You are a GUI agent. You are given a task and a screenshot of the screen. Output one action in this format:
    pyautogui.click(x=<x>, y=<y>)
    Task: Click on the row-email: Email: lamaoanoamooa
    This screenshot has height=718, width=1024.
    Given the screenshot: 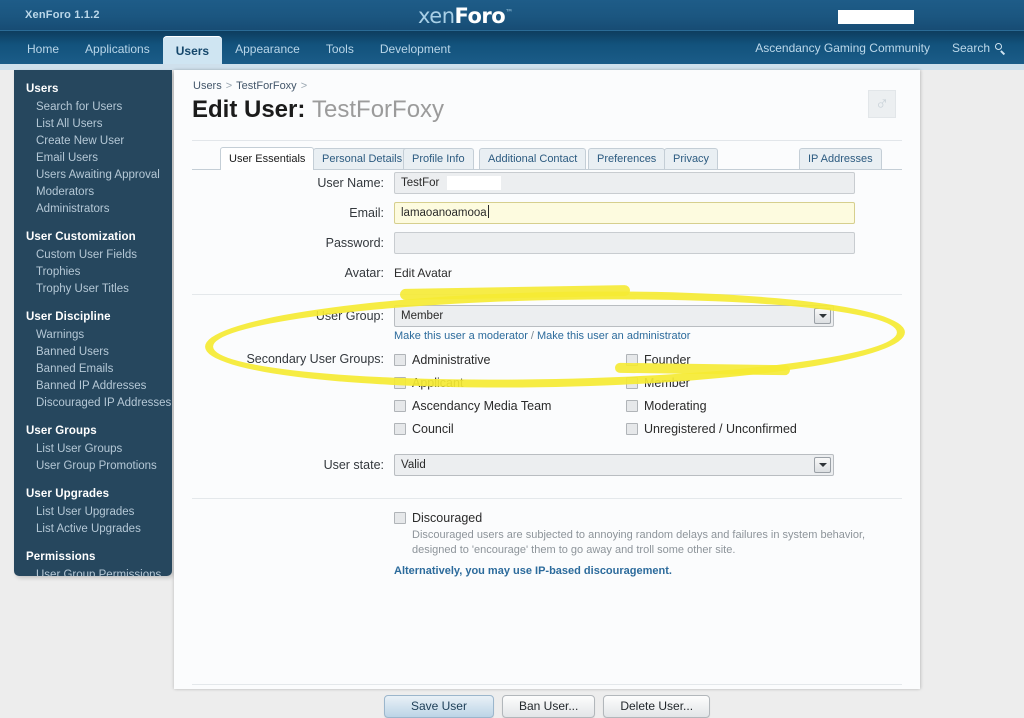 What is the action you would take?
    pyautogui.click(x=547, y=213)
    